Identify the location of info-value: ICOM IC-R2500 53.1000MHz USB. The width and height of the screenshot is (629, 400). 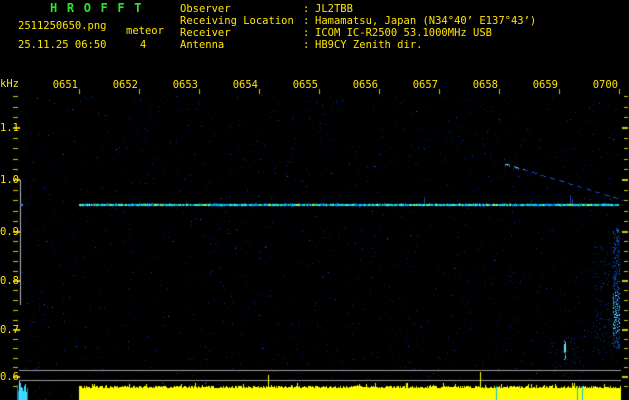
(404, 33).